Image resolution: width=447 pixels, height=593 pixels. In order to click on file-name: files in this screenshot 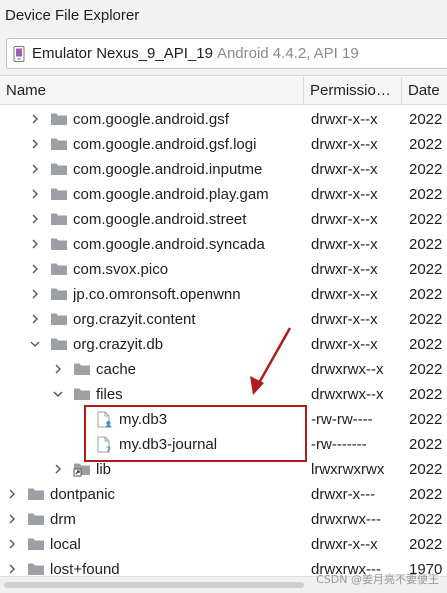, I will do `click(109, 394)`.